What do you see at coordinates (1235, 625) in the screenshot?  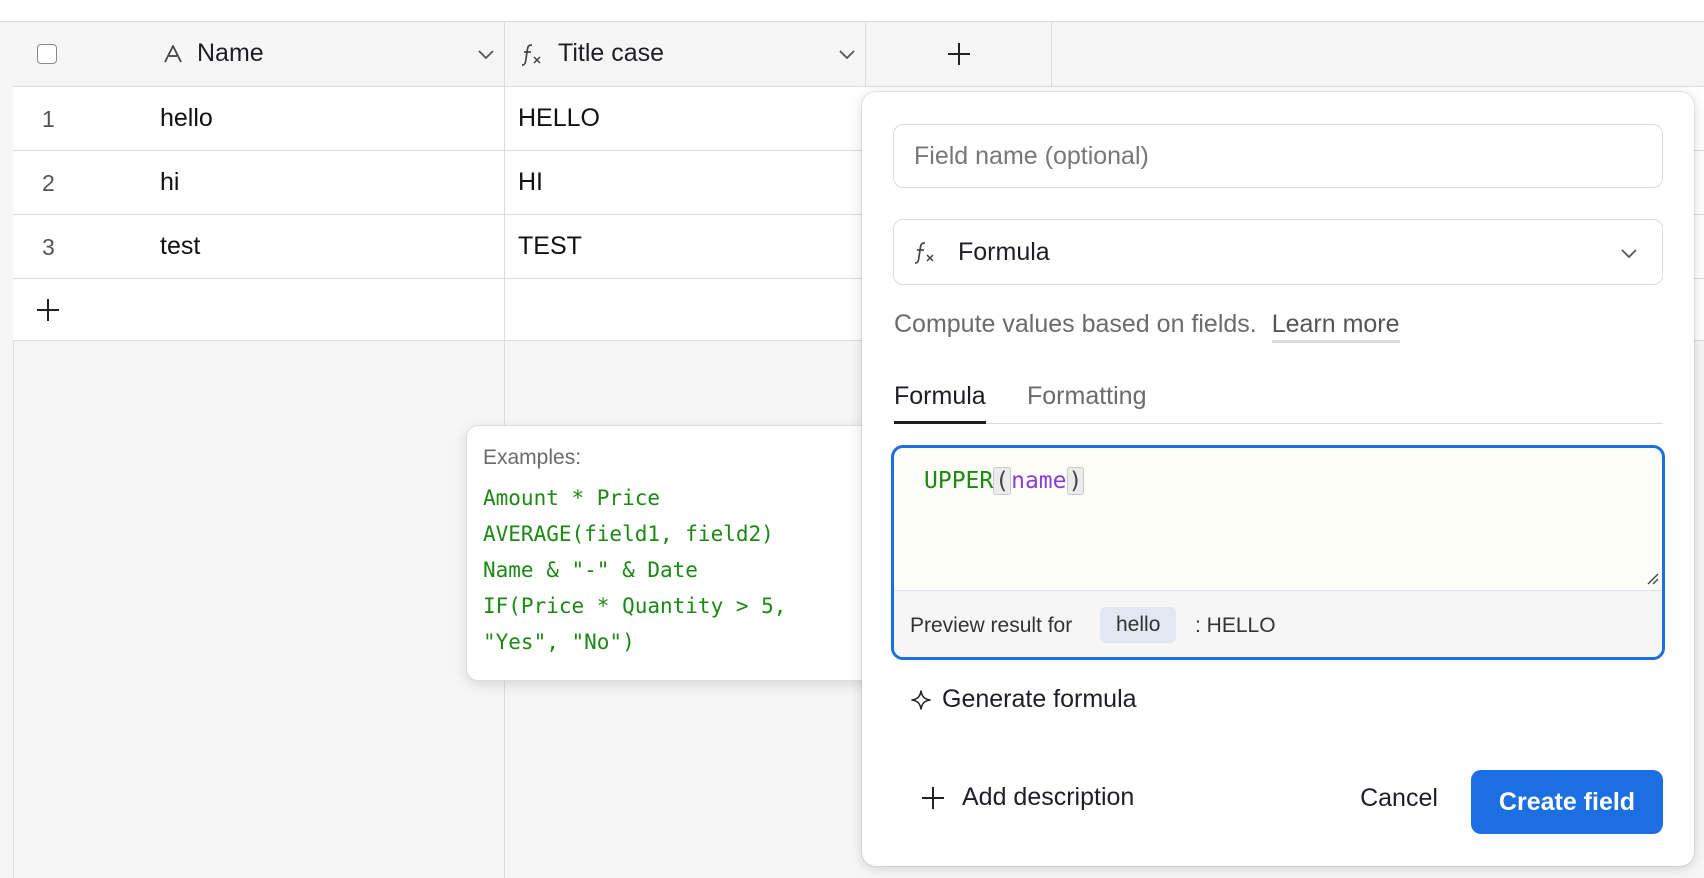 I see `preview-result-value: : HELLO` at bounding box center [1235, 625].